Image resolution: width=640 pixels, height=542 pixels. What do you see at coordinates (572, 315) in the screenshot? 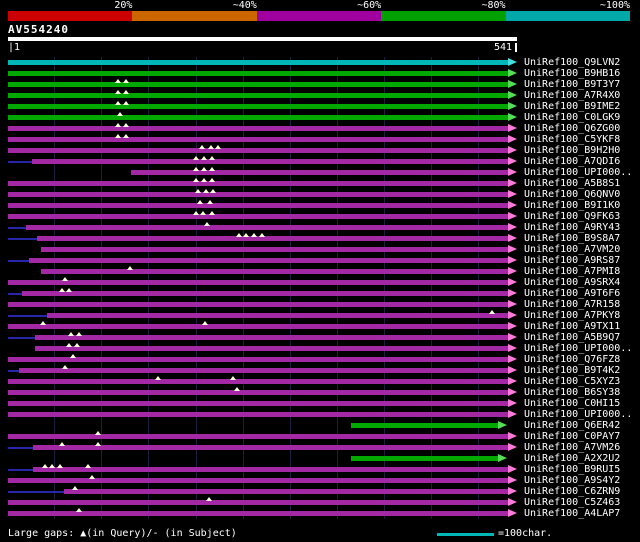
I see `hit-label: UniRef100_A7PKY8` at bounding box center [572, 315].